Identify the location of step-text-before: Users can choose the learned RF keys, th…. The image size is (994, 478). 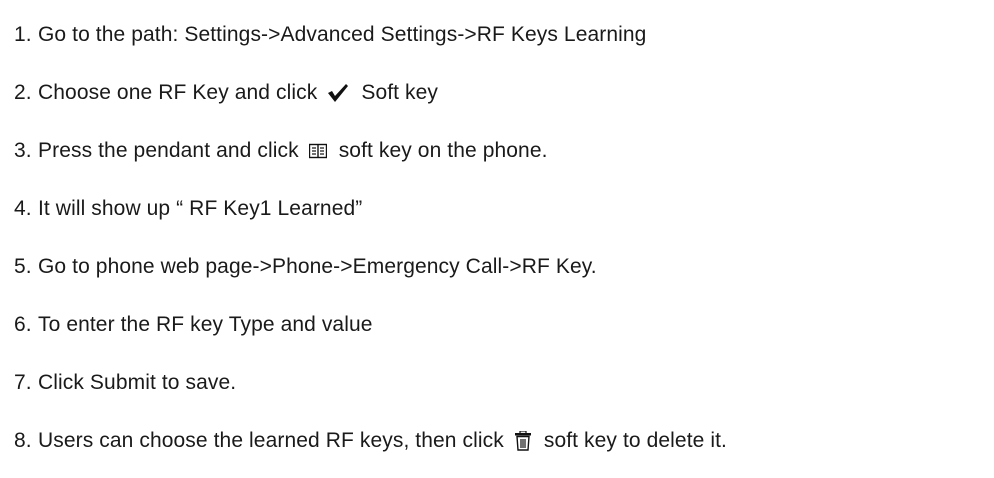
(271, 440).